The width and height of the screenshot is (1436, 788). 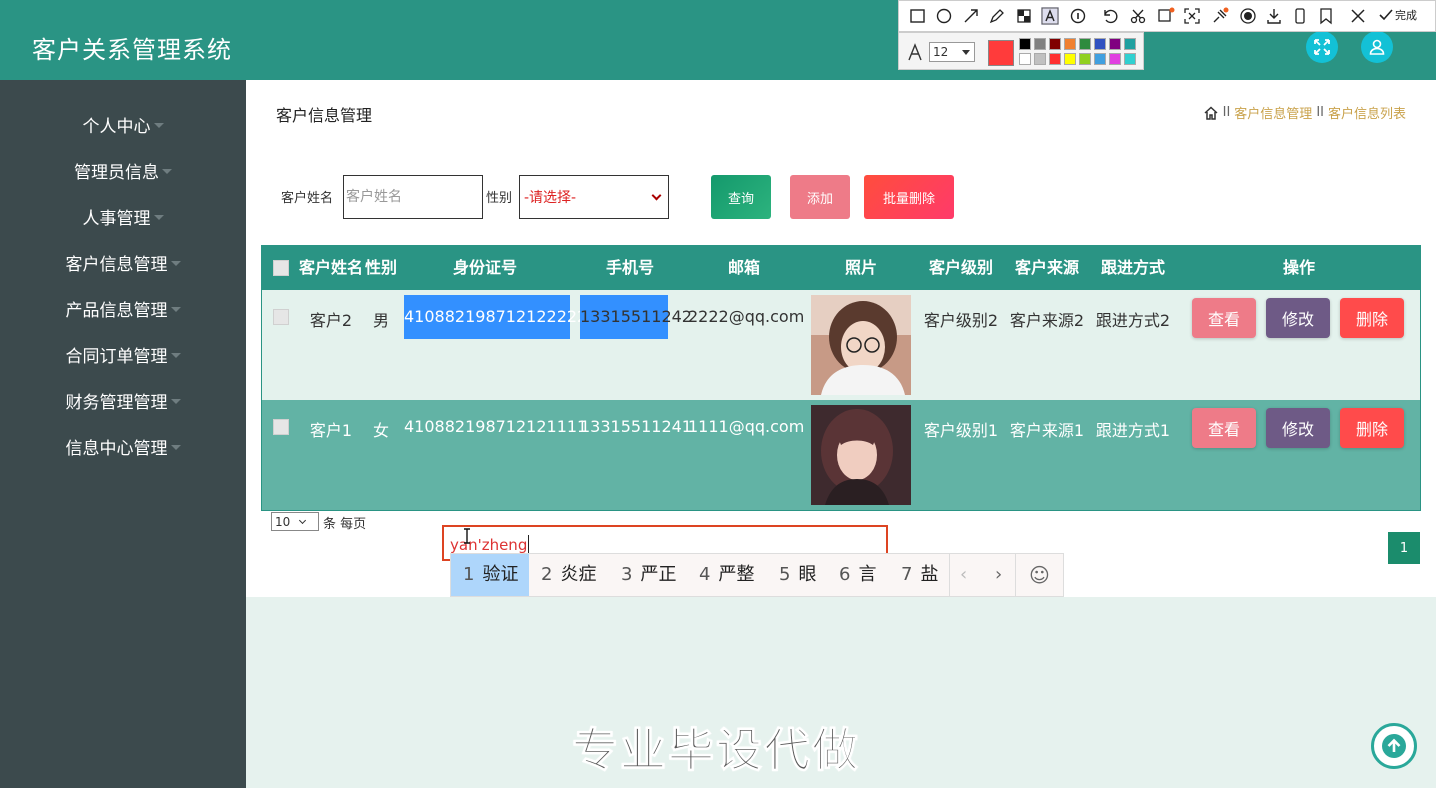 What do you see at coordinates (123, 170) in the screenshot?
I see `sidebar-item-admin-info: 管理员信息` at bounding box center [123, 170].